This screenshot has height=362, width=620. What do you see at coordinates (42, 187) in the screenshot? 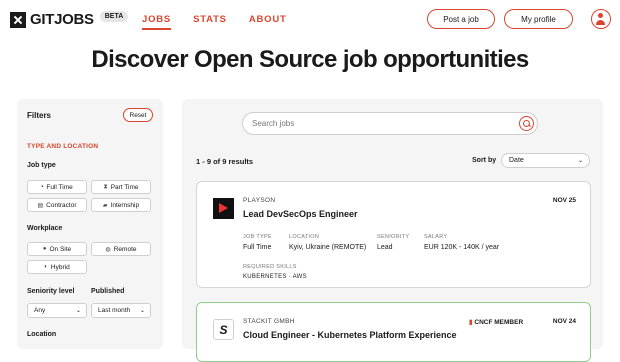
I see `briefcase-icon: ▪` at bounding box center [42, 187].